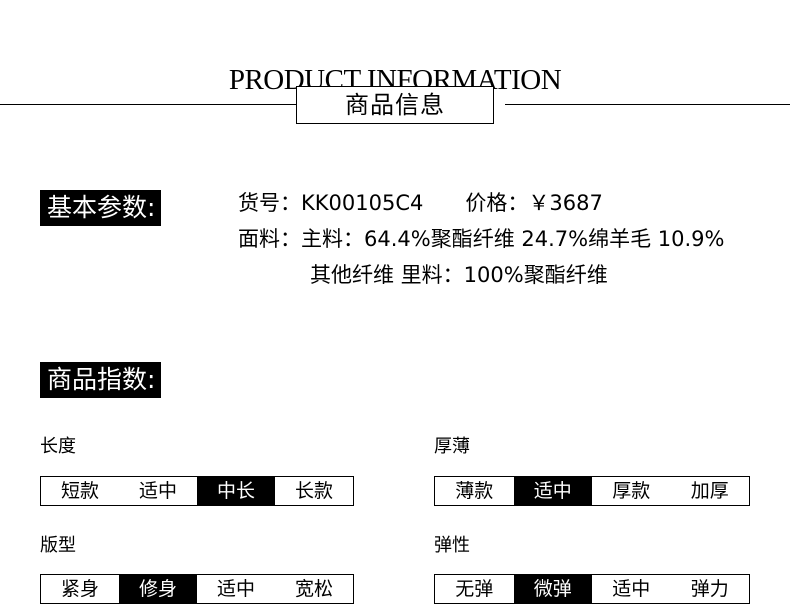  I want to click on elasticity-option: 适中, so click(631, 589).